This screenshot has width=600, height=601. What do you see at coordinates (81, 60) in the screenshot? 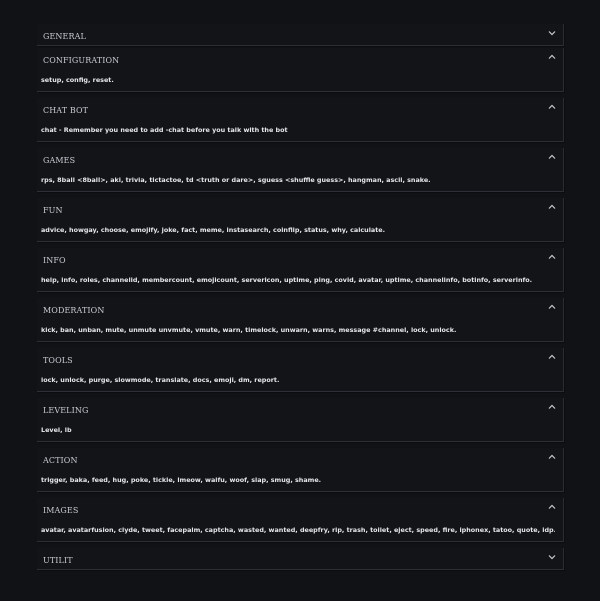
I see `section-title: CONFIGURATION` at bounding box center [81, 60].